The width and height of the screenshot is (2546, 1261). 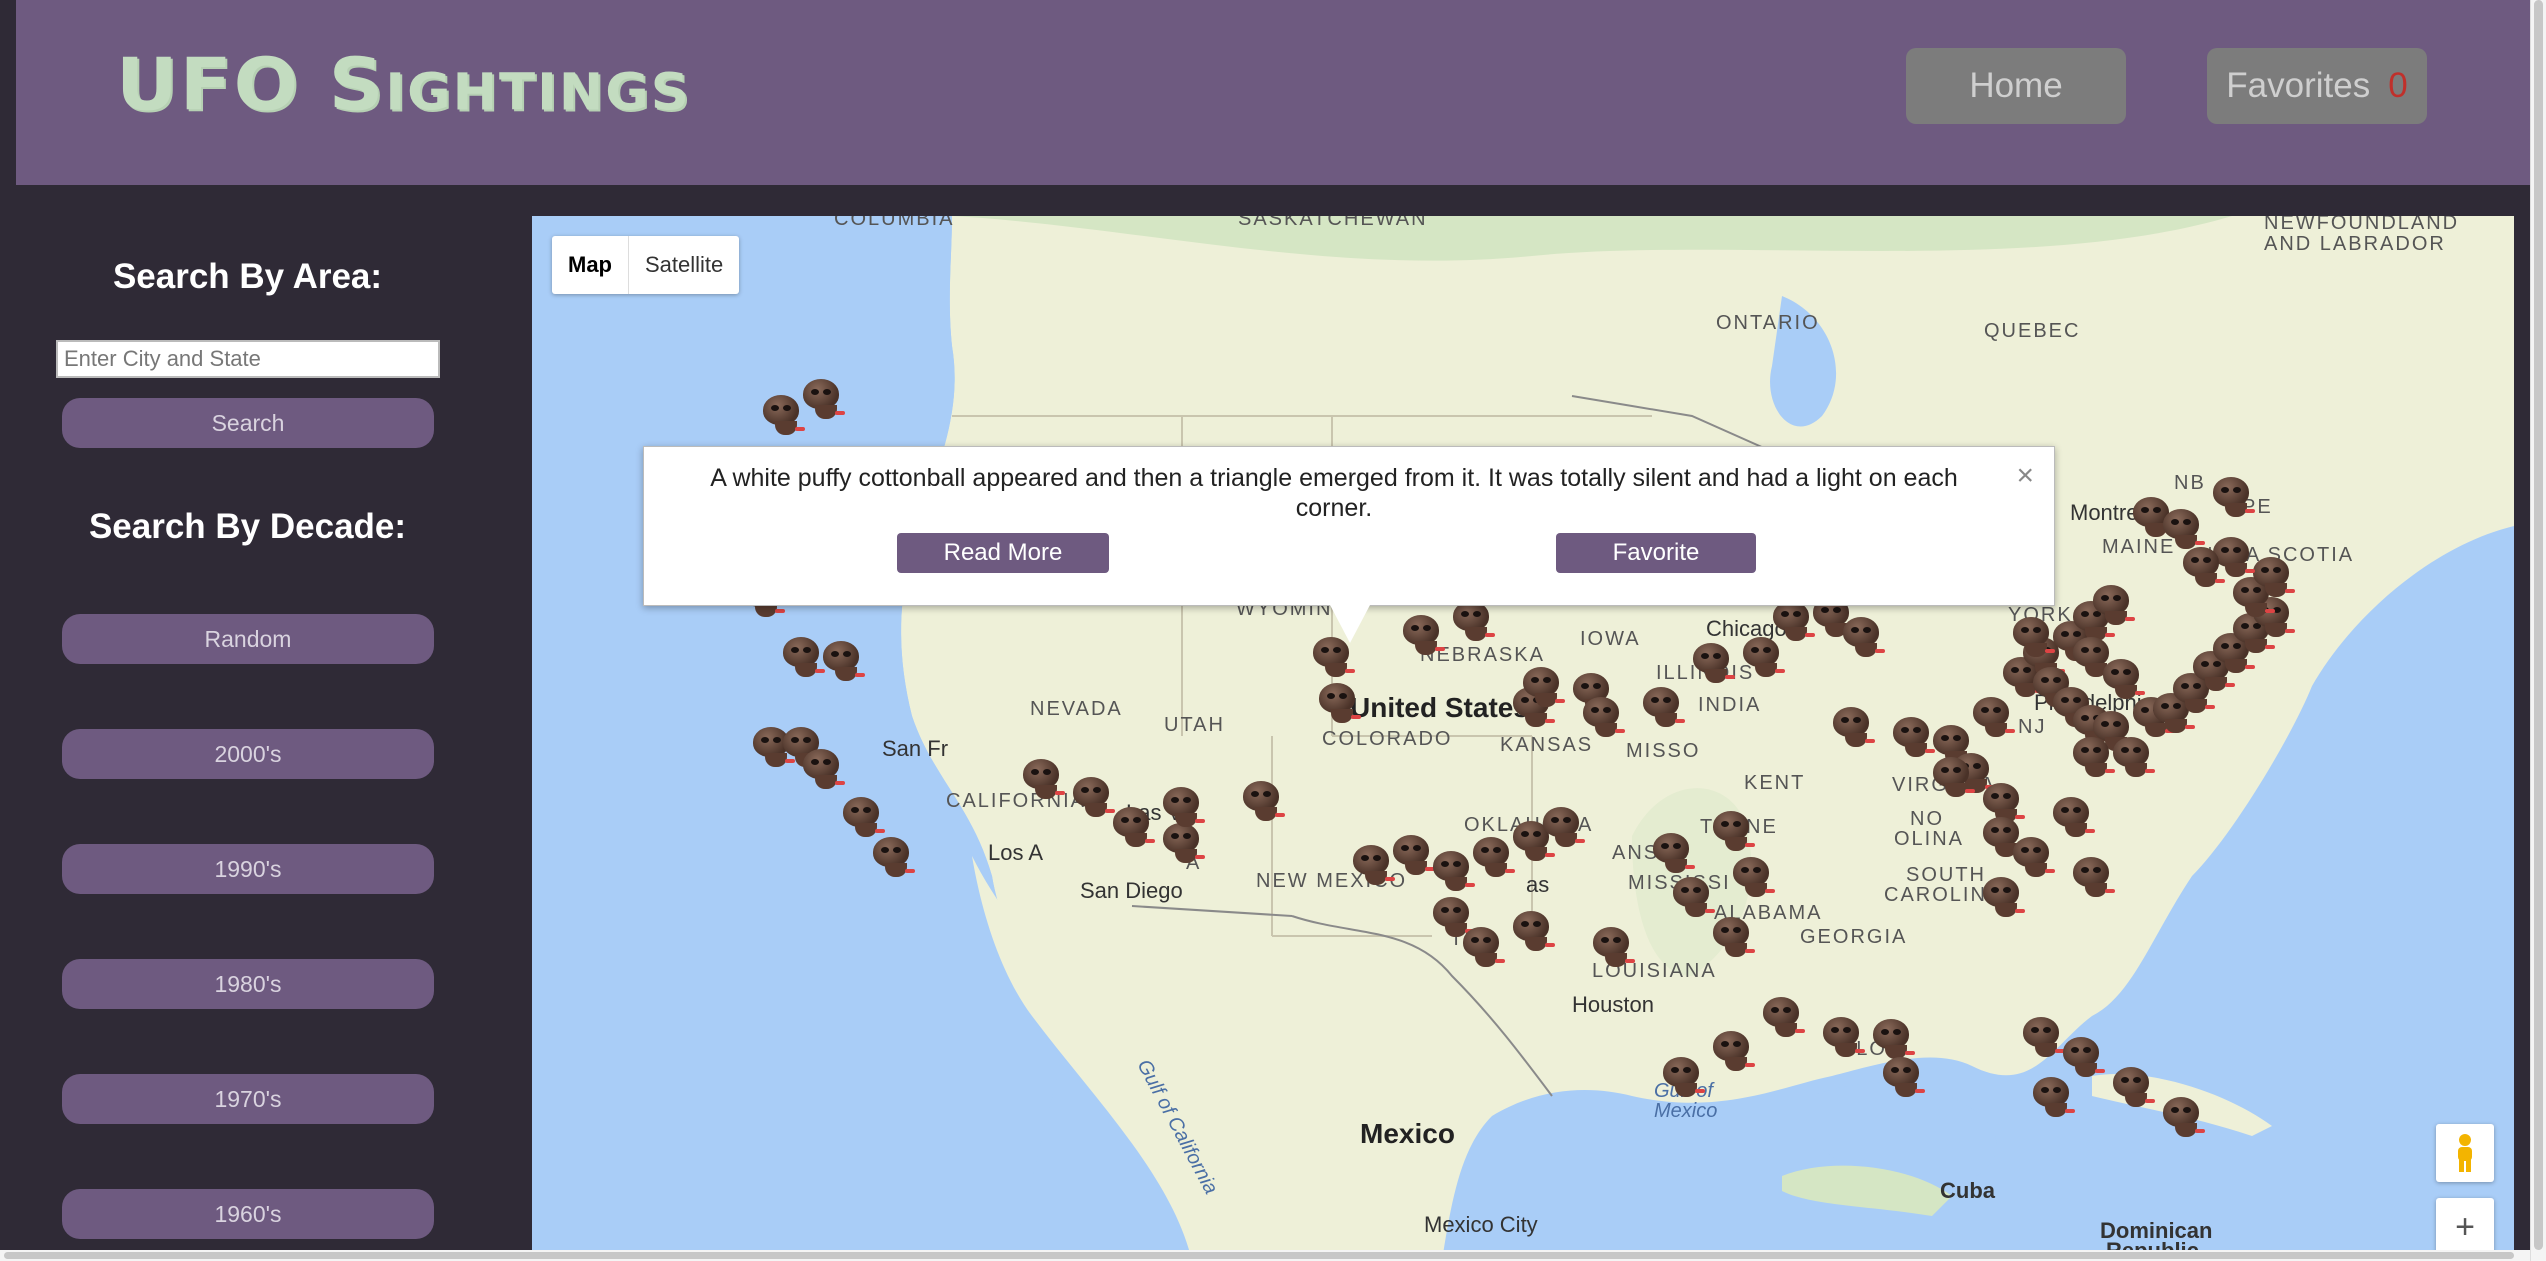 What do you see at coordinates (403, 84) in the screenshot?
I see `site-logo: UFO Sightings` at bounding box center [403, 84].